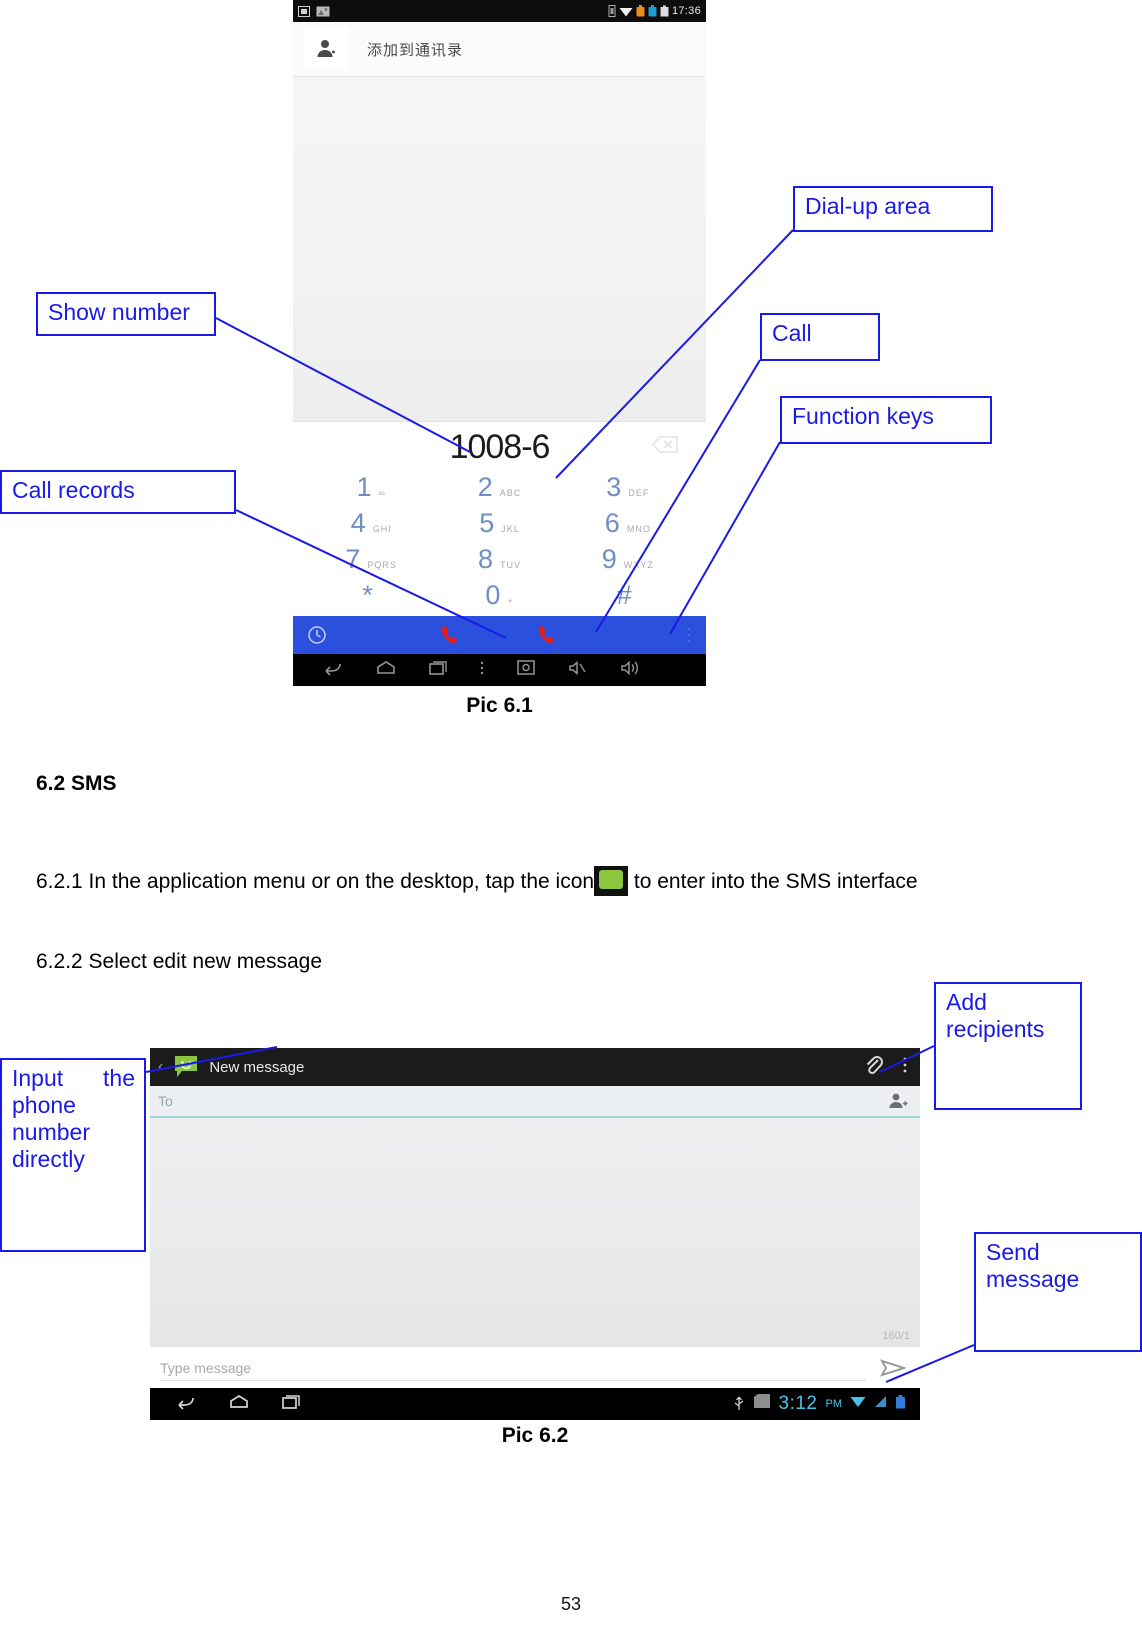 This screenshot has width=1142, height=1633. I want to click on key-sub: ABC, so click(510, 493).